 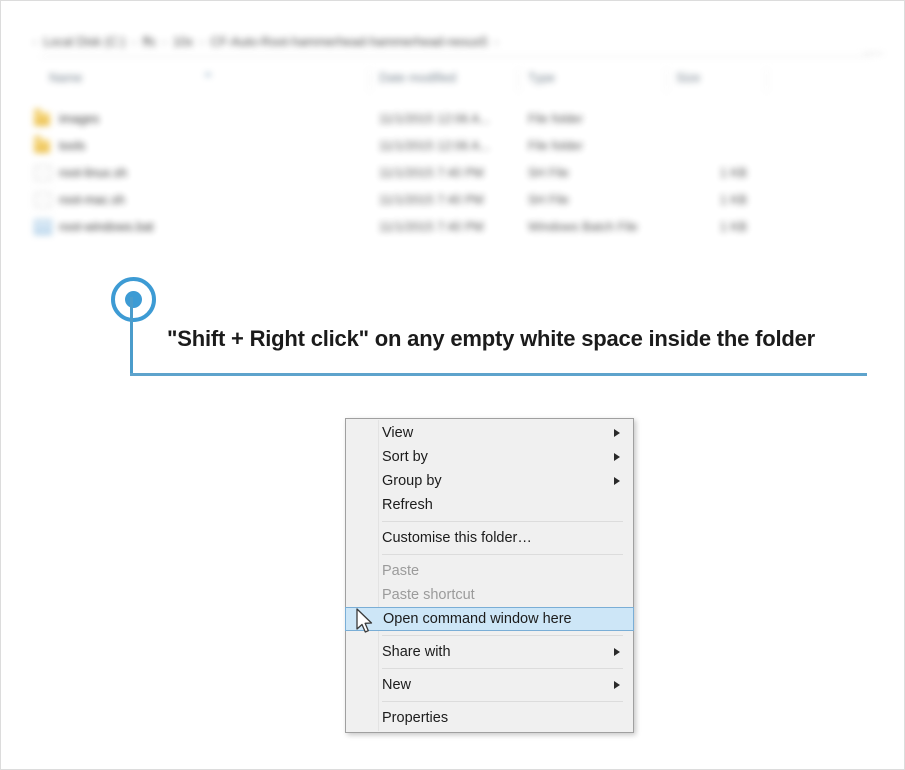 I want to click on callout-dot-icon, so click(x=133, y=299).